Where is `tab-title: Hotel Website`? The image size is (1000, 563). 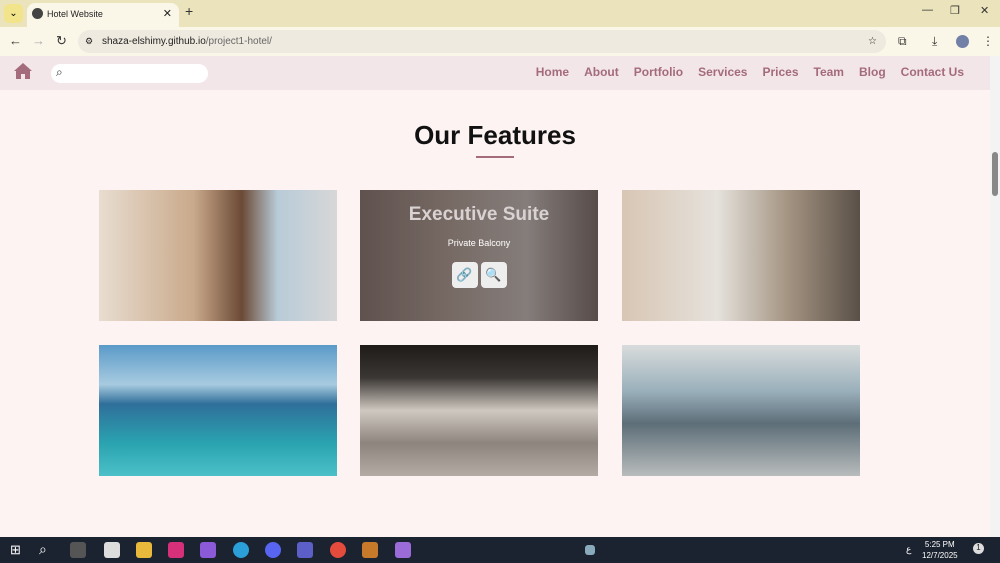 tab-title: Hotel Website is located at coordinates (75, 14).